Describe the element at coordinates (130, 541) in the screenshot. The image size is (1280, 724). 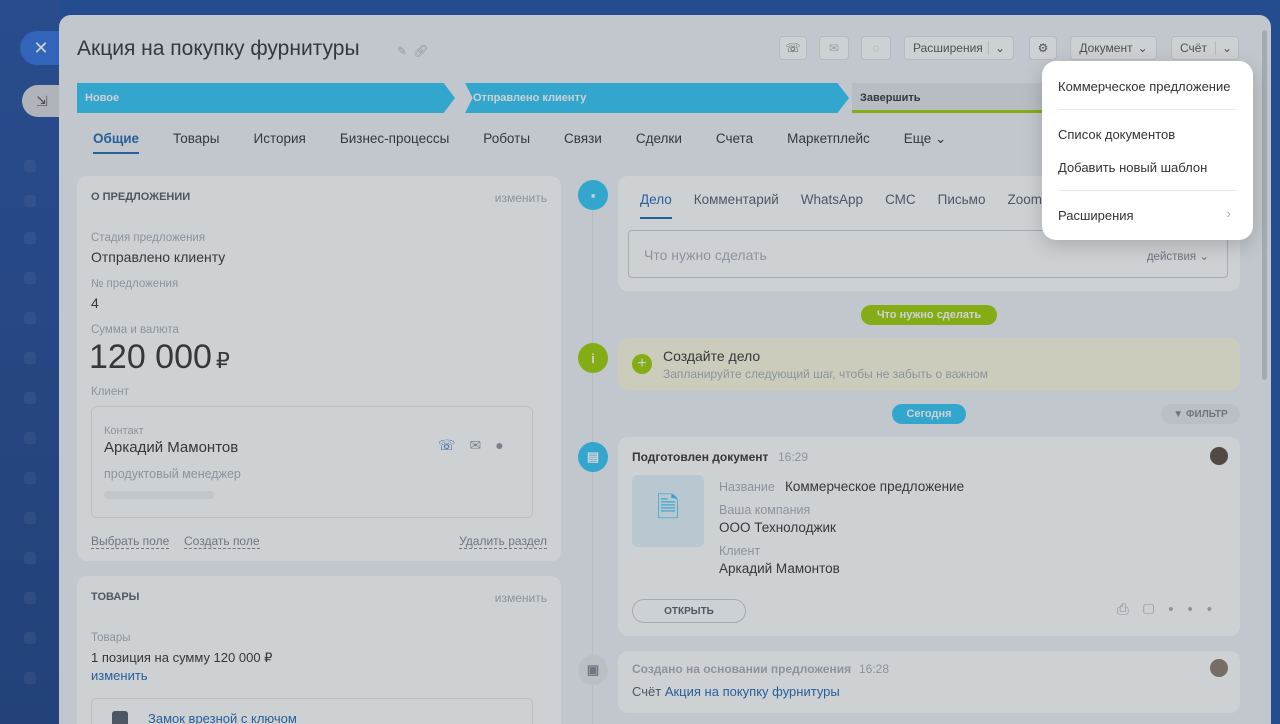
I see `select-field-link: Выбрать поле` at that location.